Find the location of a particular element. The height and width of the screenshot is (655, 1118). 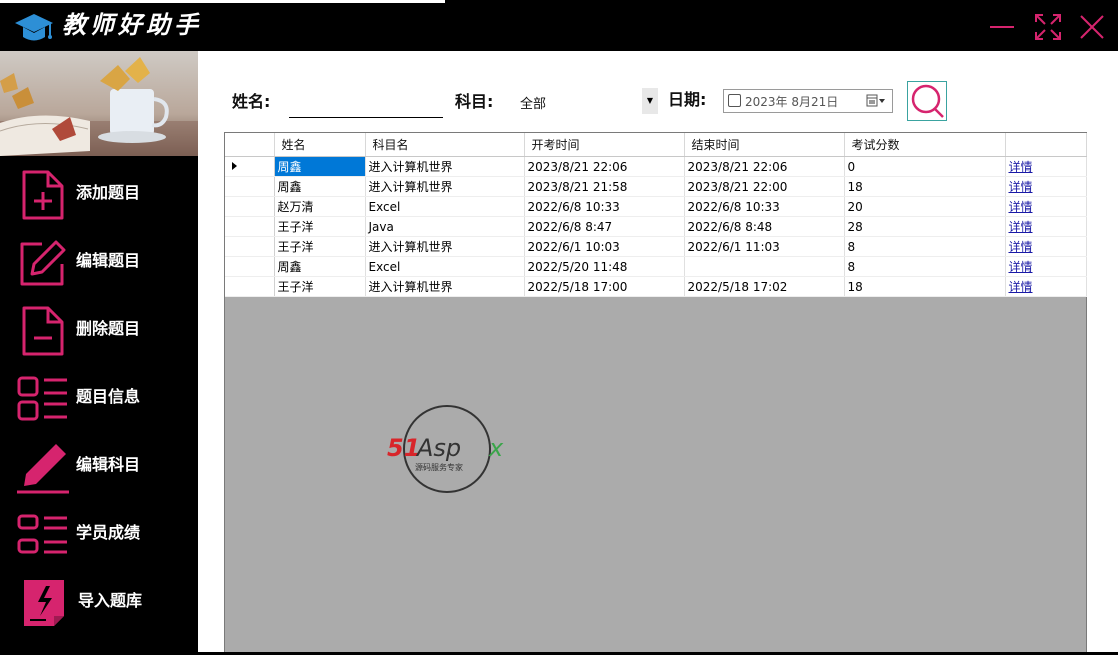

column-header-start-time: 开考时间 is located at coordinates (604, 145).